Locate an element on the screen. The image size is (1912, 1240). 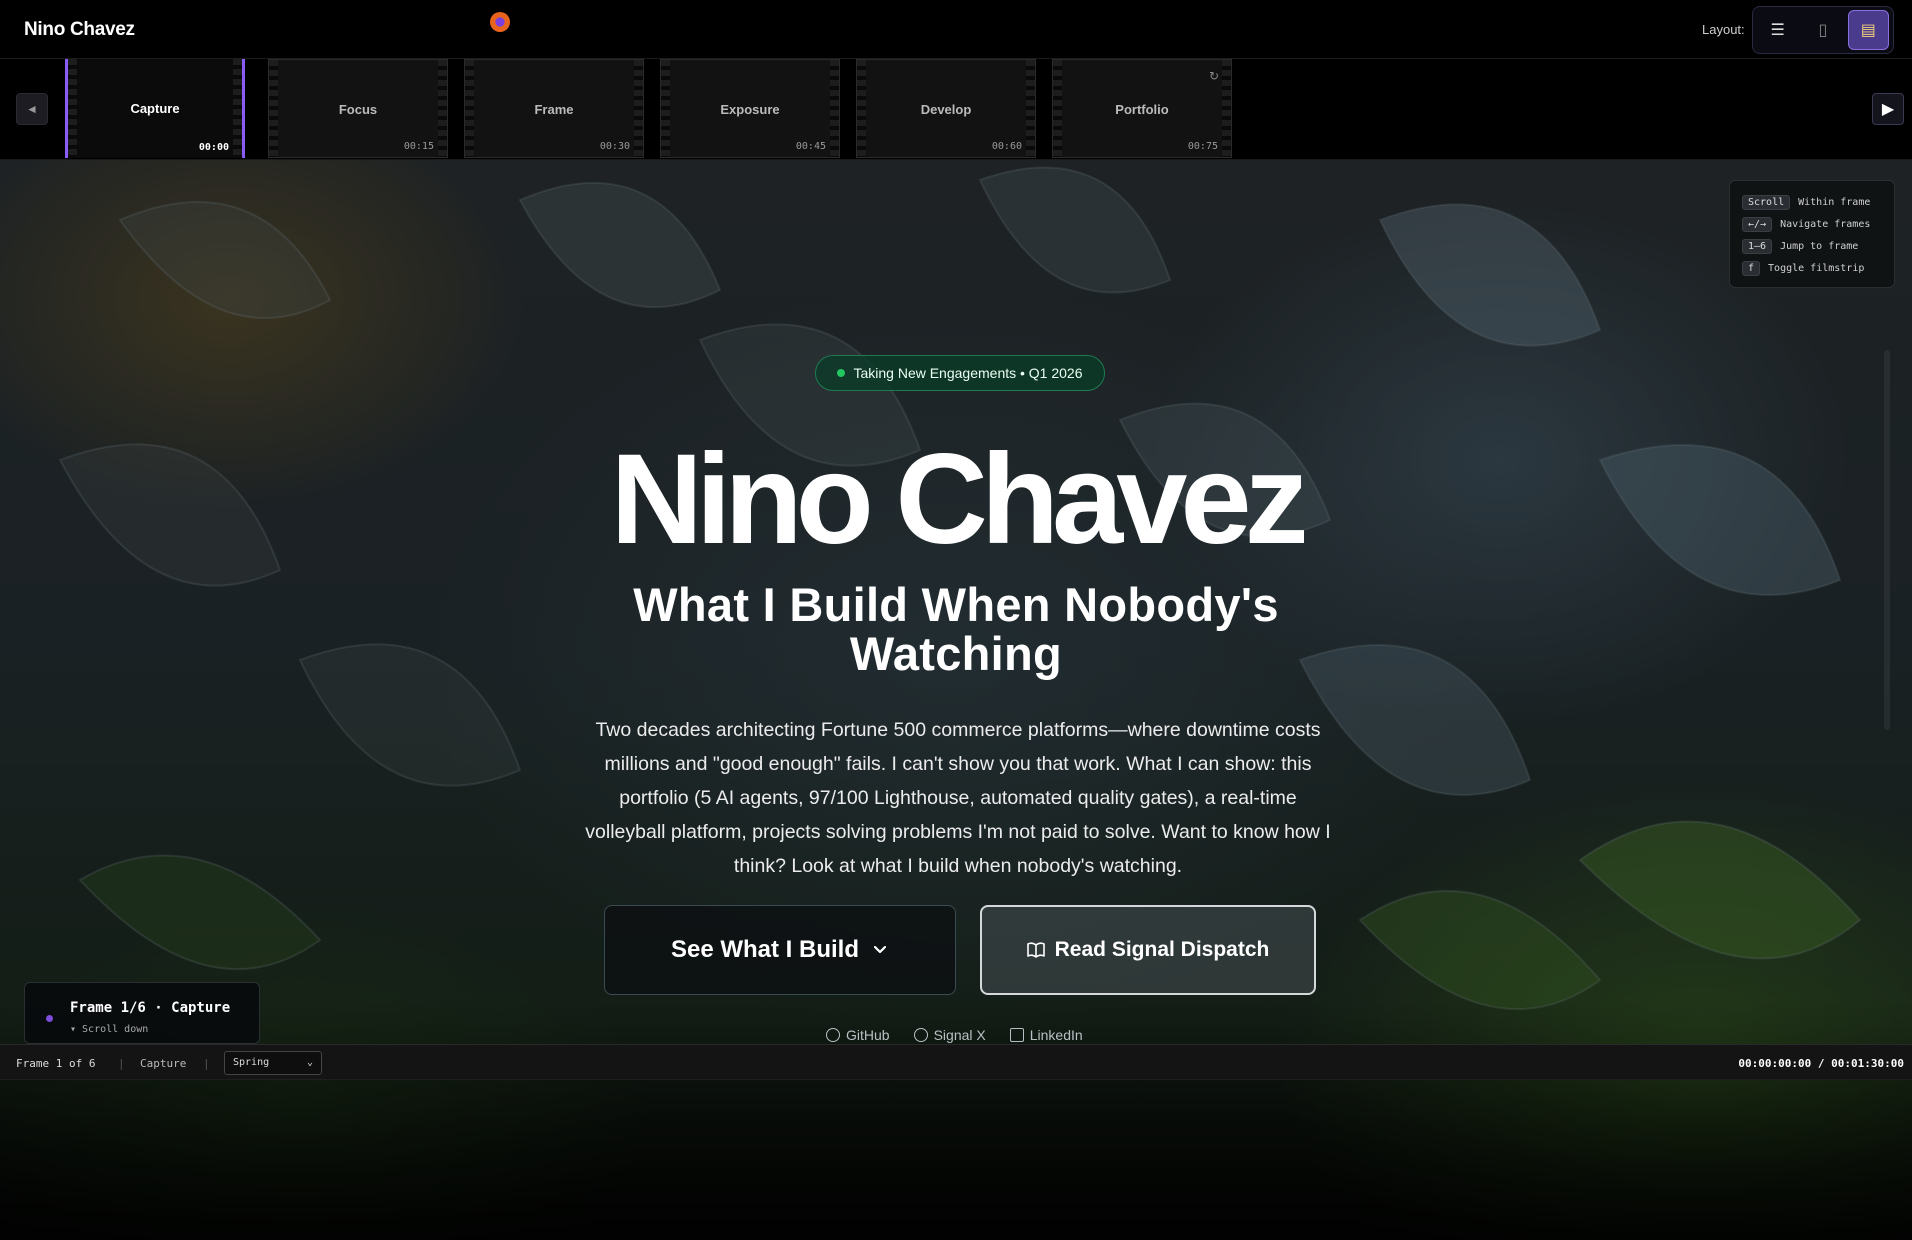
social-links: GitHub Signal X LinkedIn is located at coordinates (954, 1035).